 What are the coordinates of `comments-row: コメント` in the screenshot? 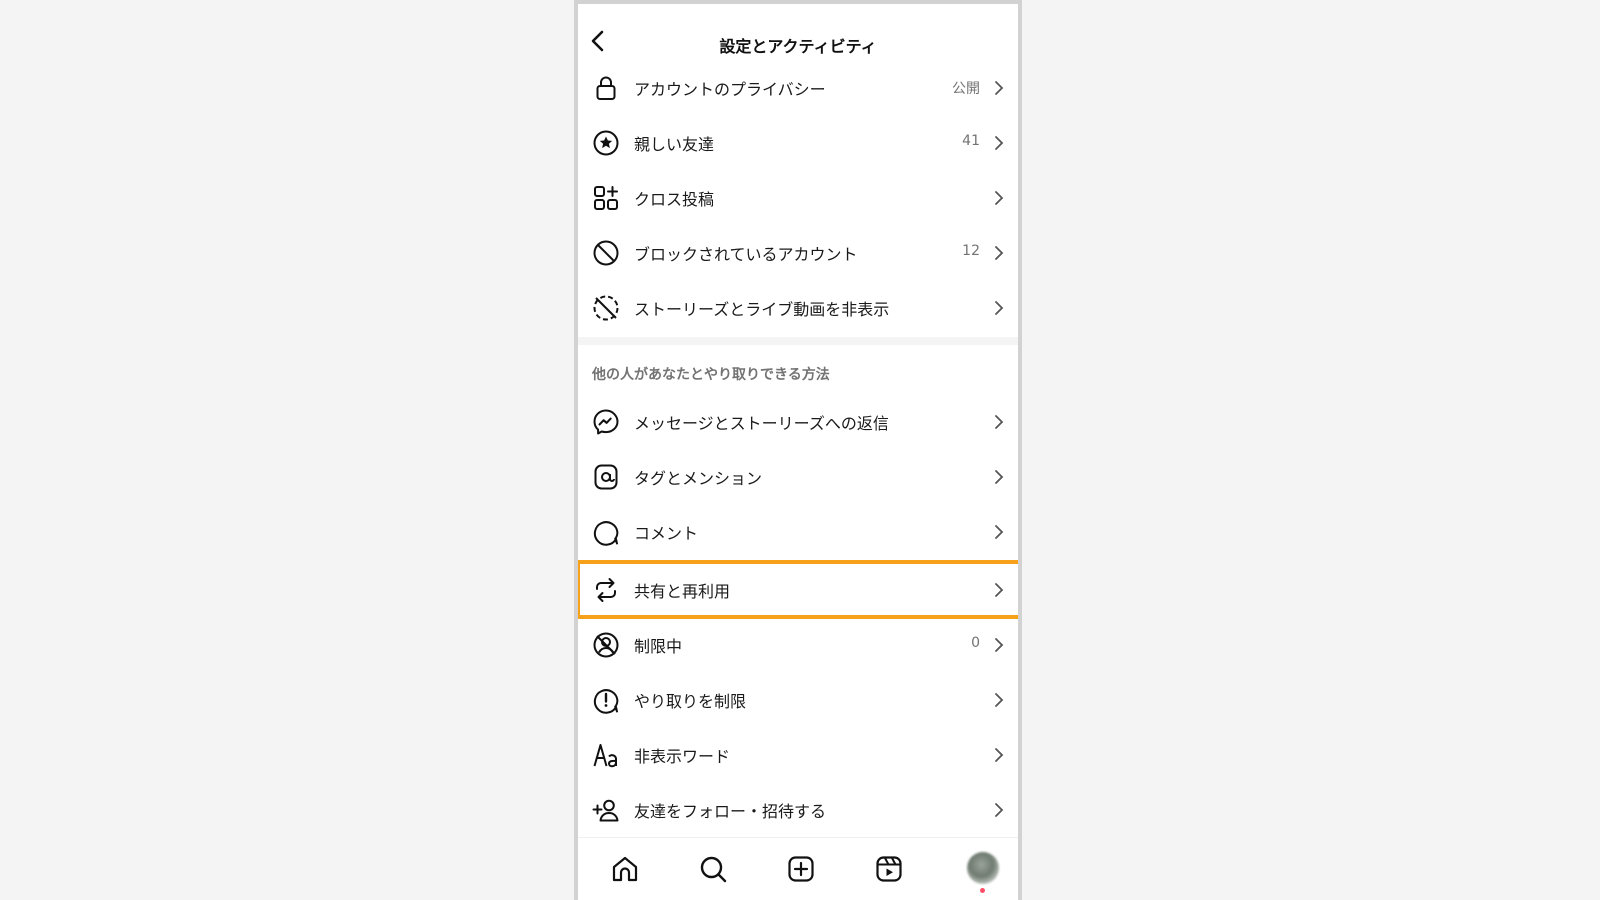 It's located at (798, 531).